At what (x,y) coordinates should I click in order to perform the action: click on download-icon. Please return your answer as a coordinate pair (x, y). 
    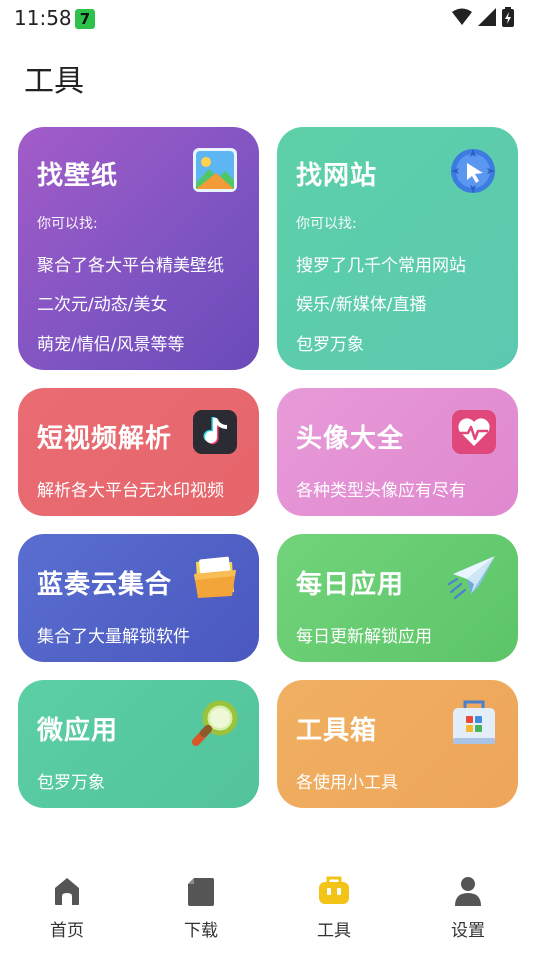
    Looking at the image, I should click on (201, 892).